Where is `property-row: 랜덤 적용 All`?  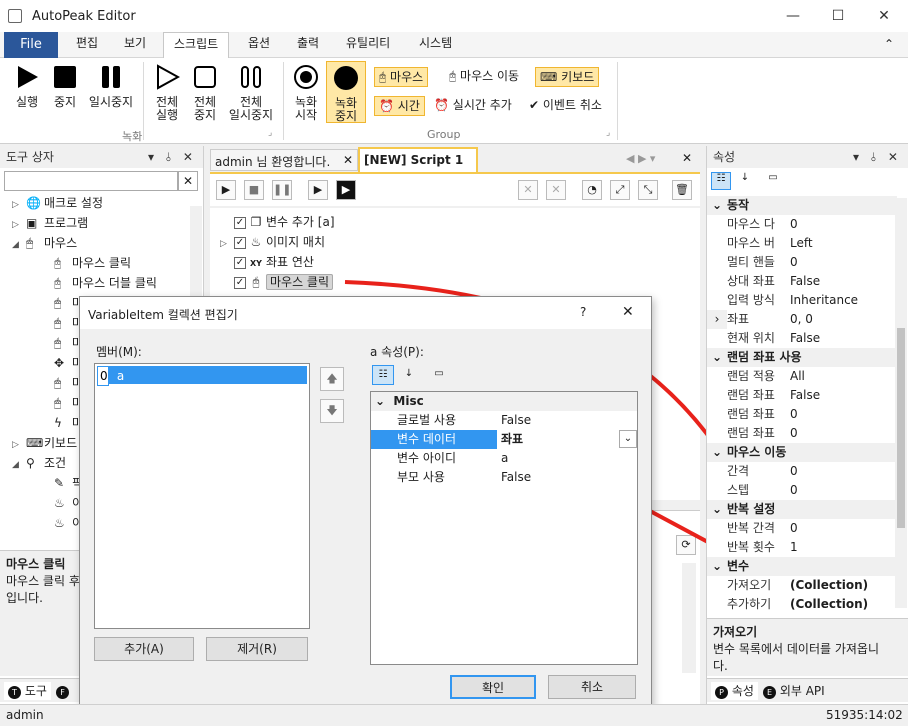
property-row: 랜덤 적용 All is located at coordinates (802, 376).